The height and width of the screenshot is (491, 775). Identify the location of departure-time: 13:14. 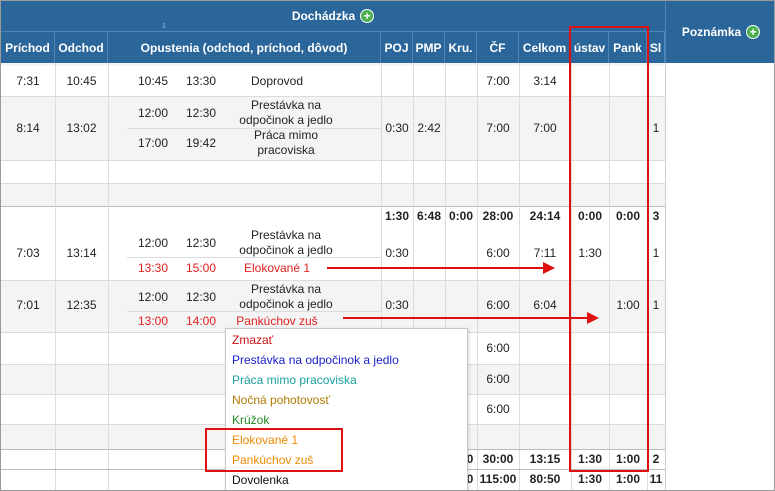
(81, 253).